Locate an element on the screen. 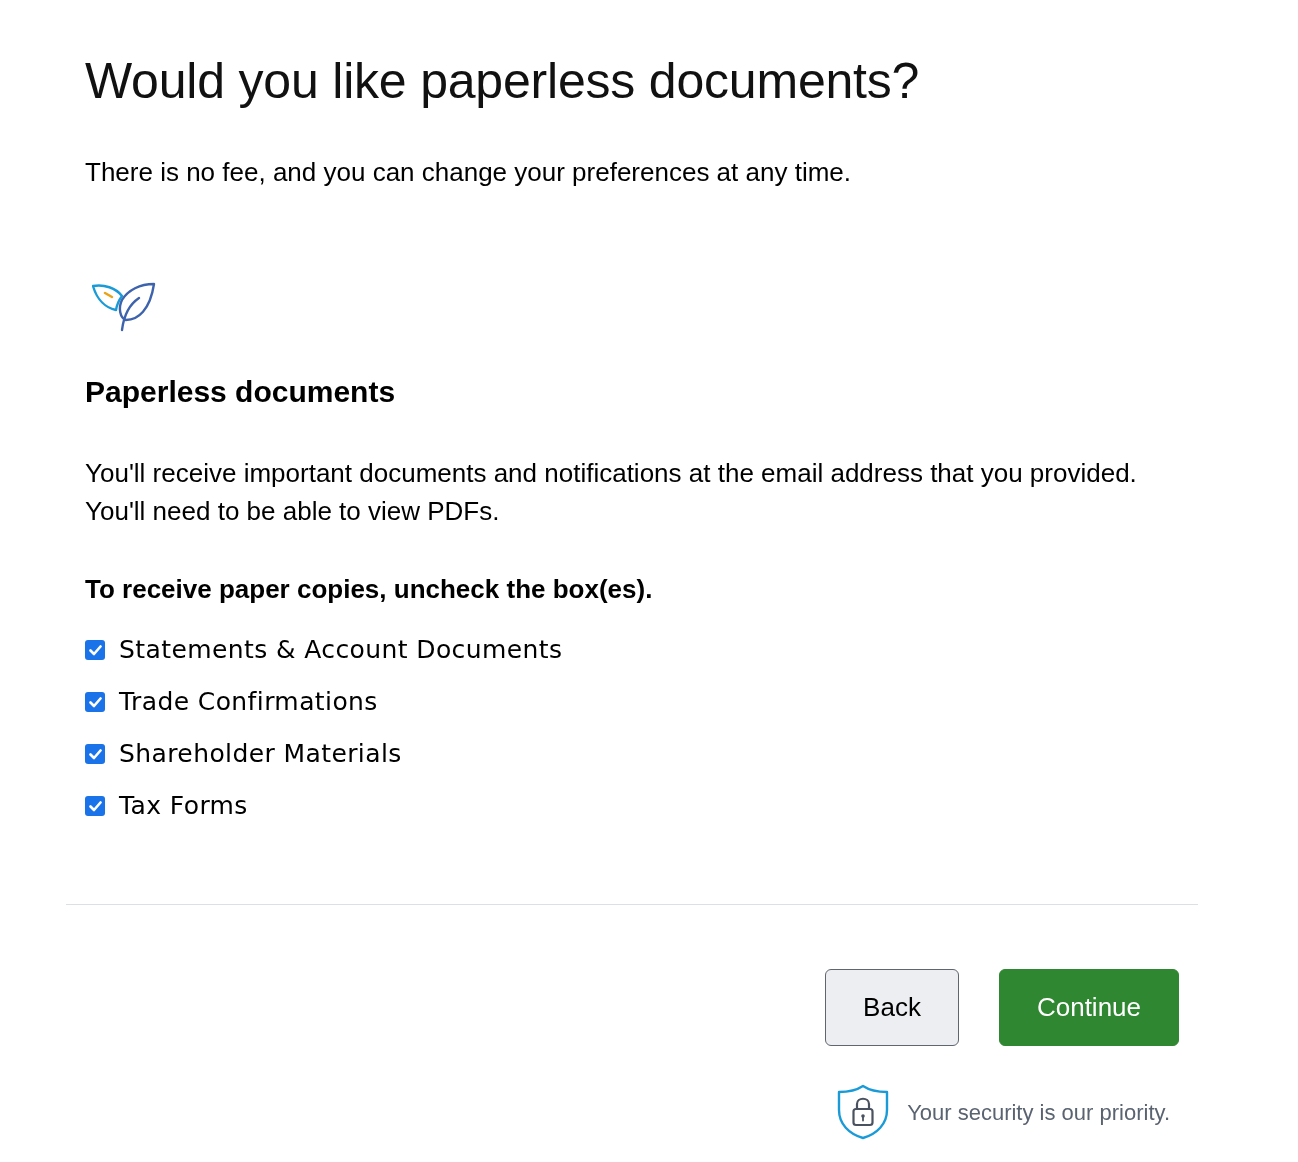 The height and width of the screenshot is (1162, 1298). checkbox-label: Trade Confirmations is located at coordinates (248, 702).